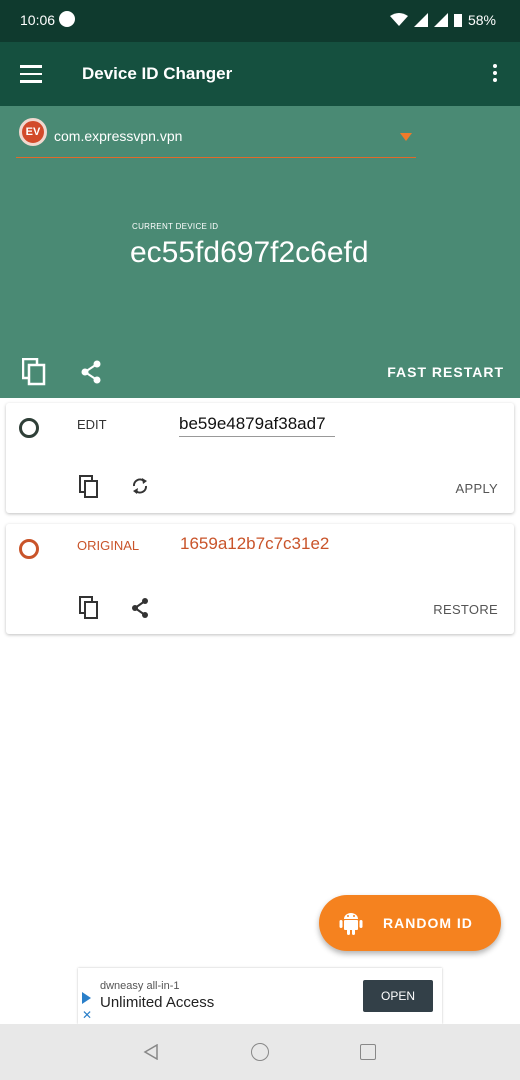  I want to click on app-title: Device ID Changer, so click(157, 73).